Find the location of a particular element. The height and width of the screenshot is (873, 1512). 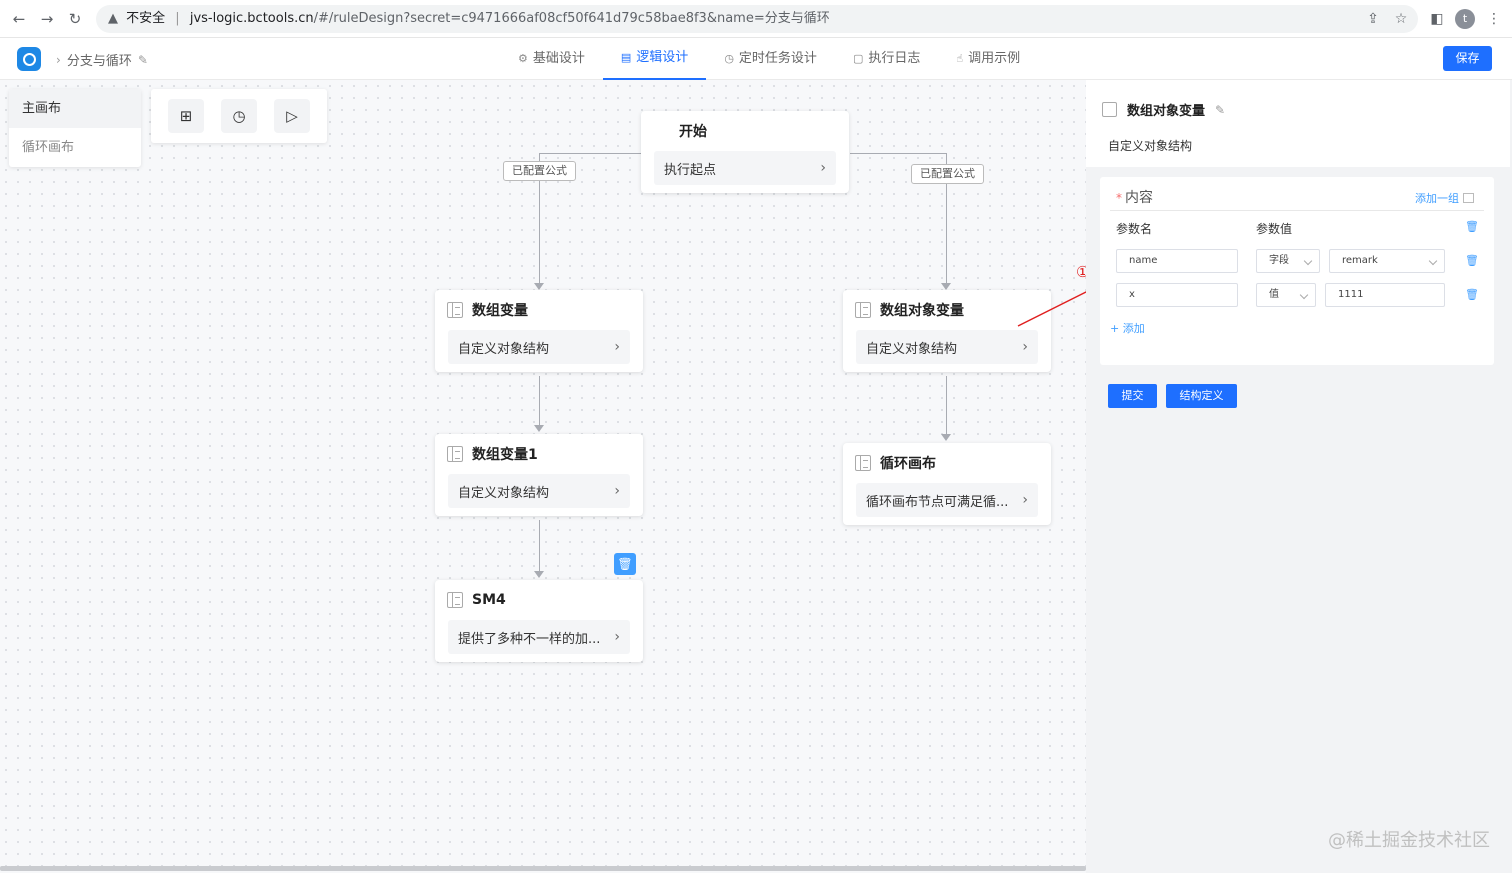

node-loop-canvas: 循环画布 循环画布节点可满足循... › is located at coordinates (947, 484).